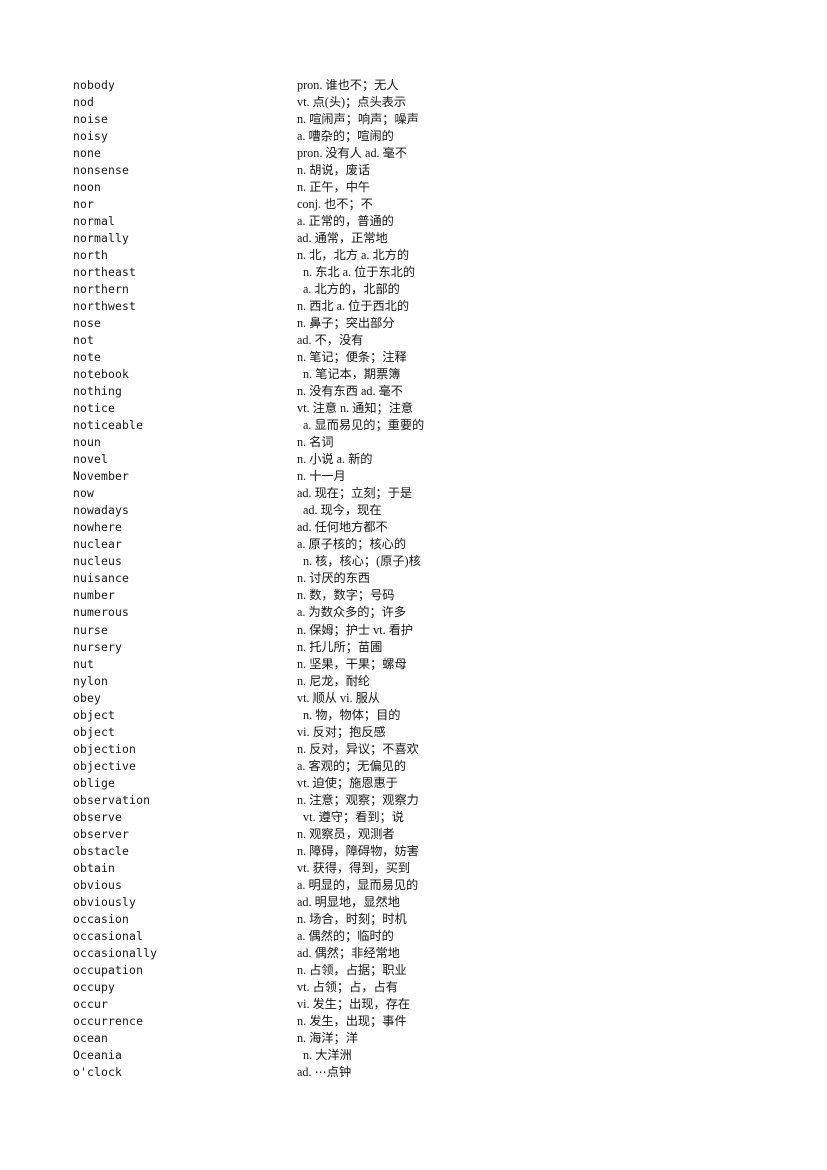 This screenshot has height=1170, width=827. I want to click on entry-word: nonsense, so click(101, 170).